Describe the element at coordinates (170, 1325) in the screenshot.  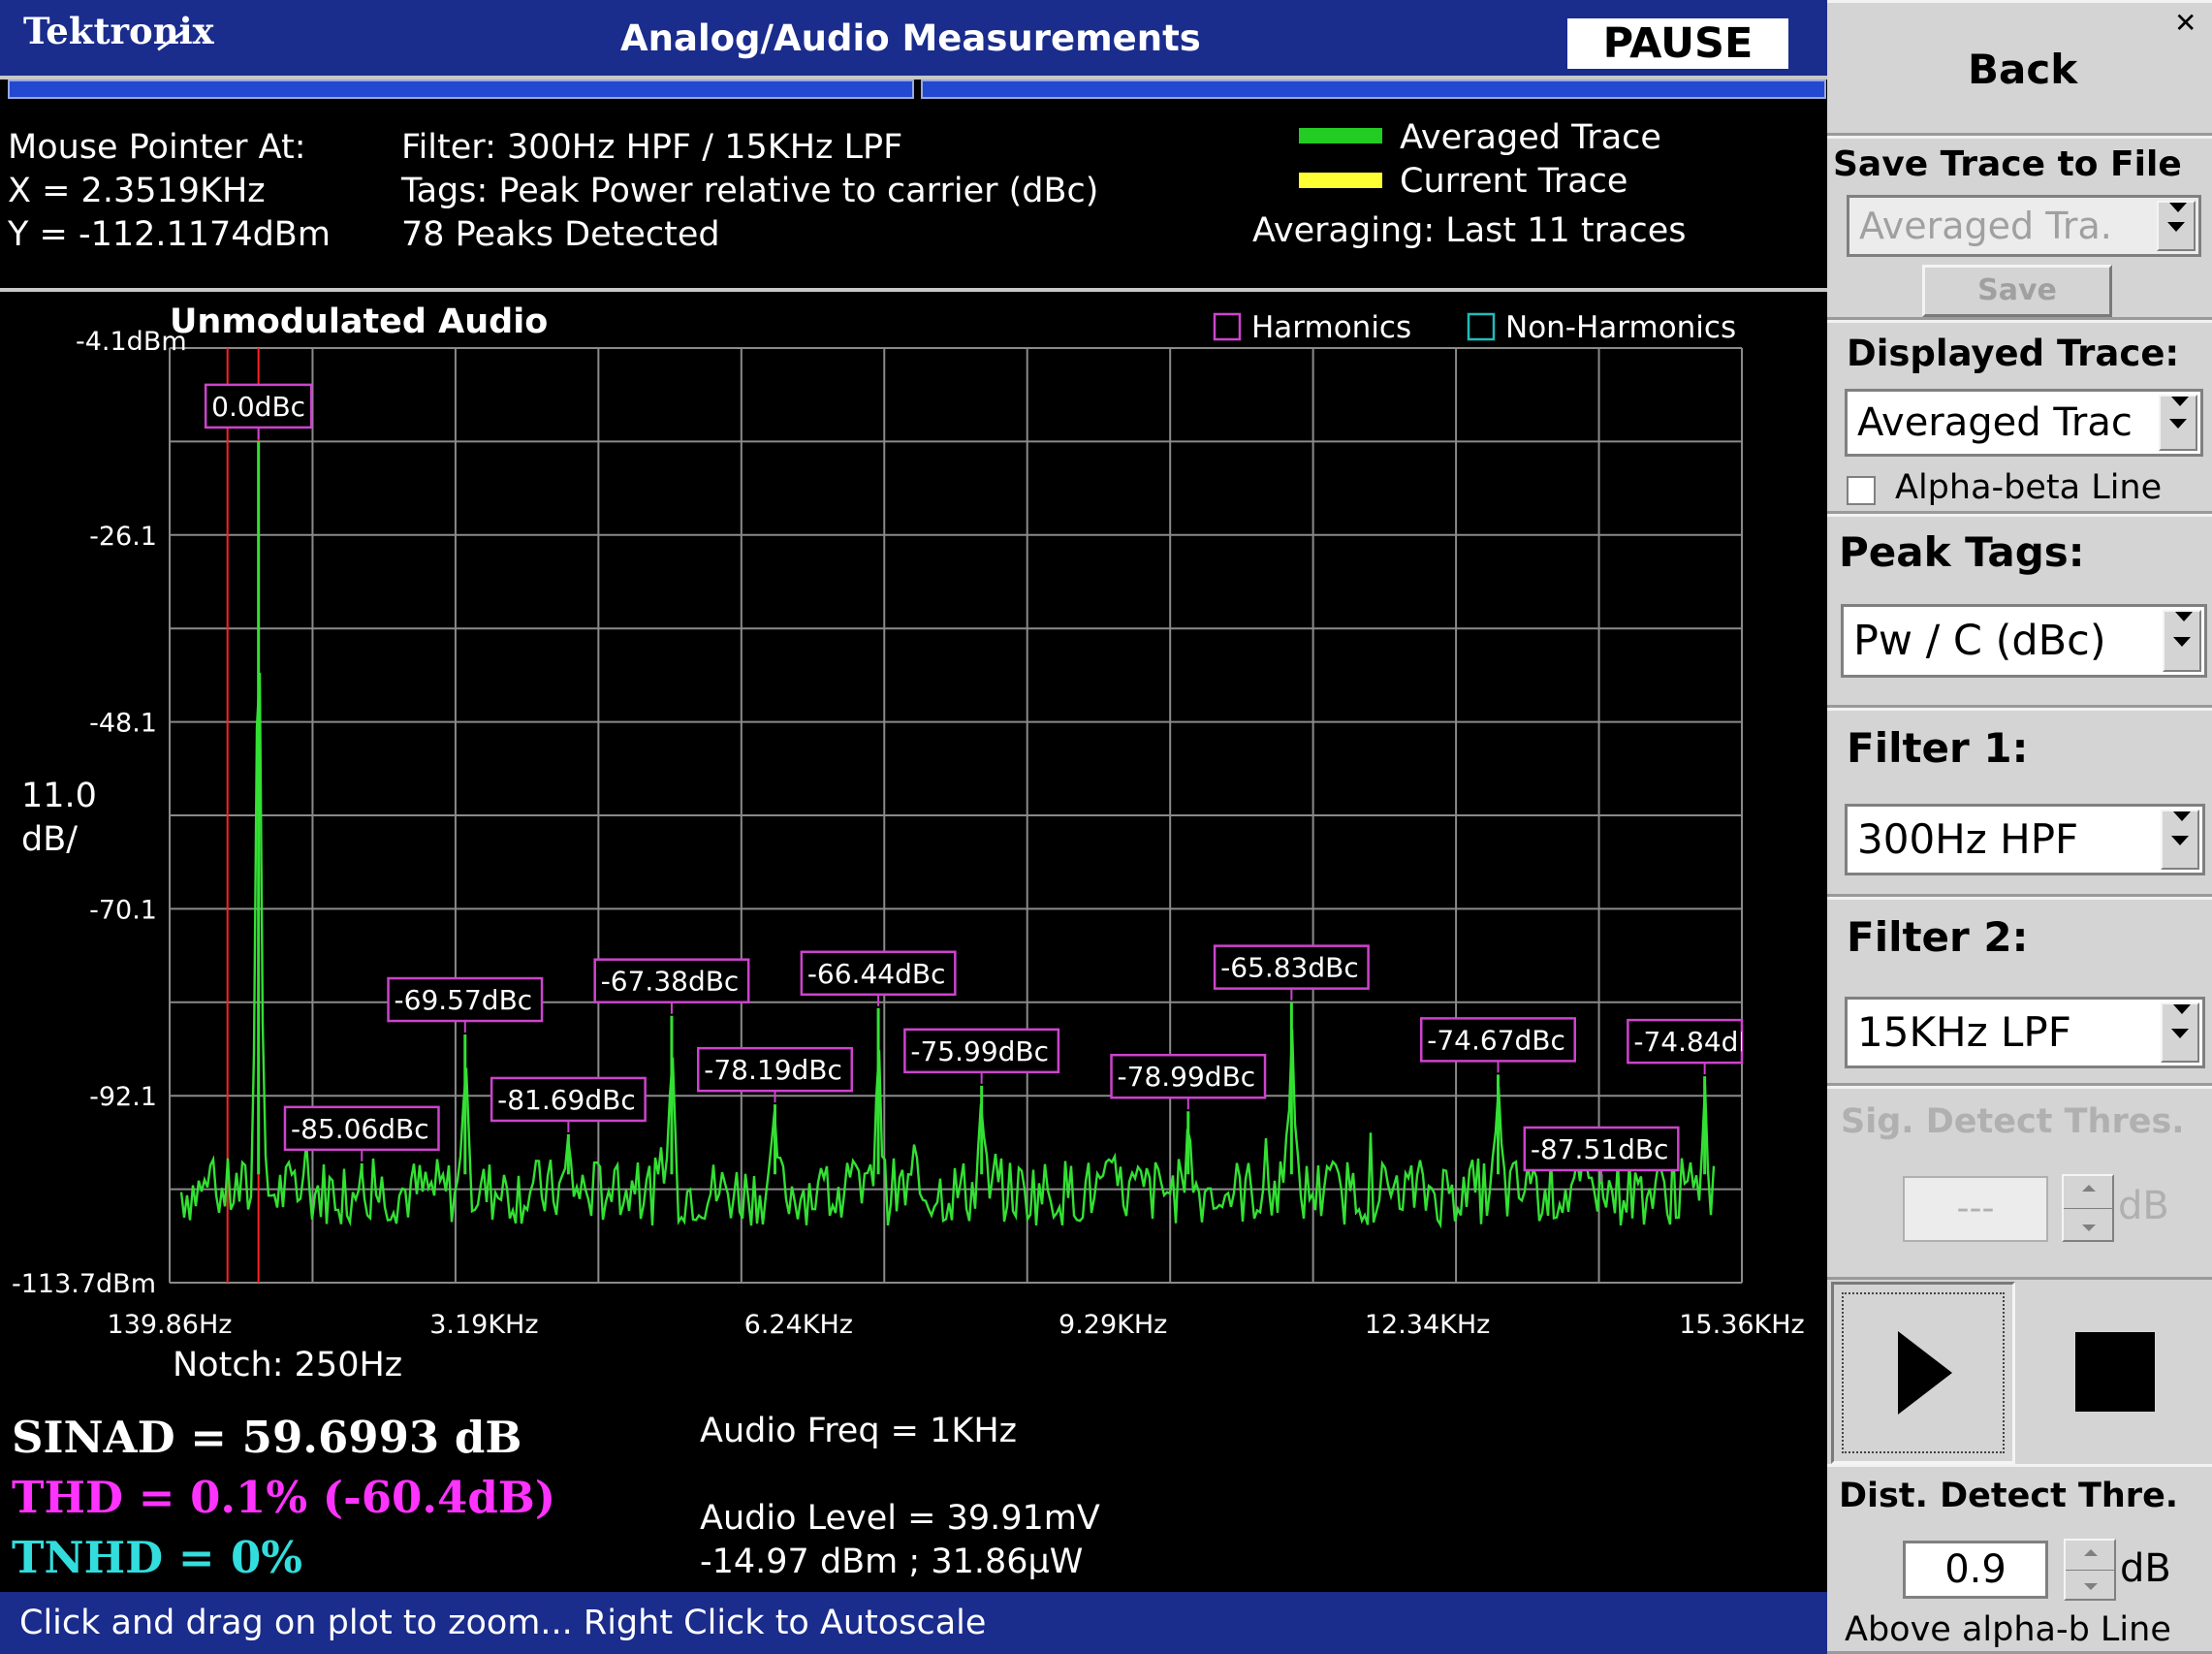
I see `x-tick-label: 139.86Hz` at that location.